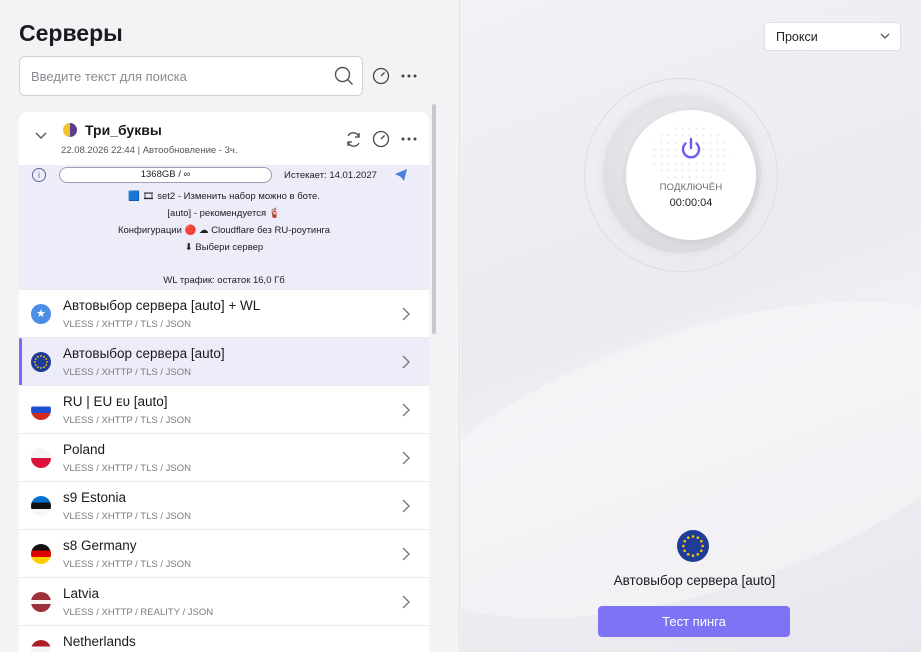 The height and width of the screenshot is (652, 921). What do you see at coordinates (224, 213) in the screenshot?
I see `info-line: [auto] - рекомендуется 🧯` at bounding box center [224, 213].